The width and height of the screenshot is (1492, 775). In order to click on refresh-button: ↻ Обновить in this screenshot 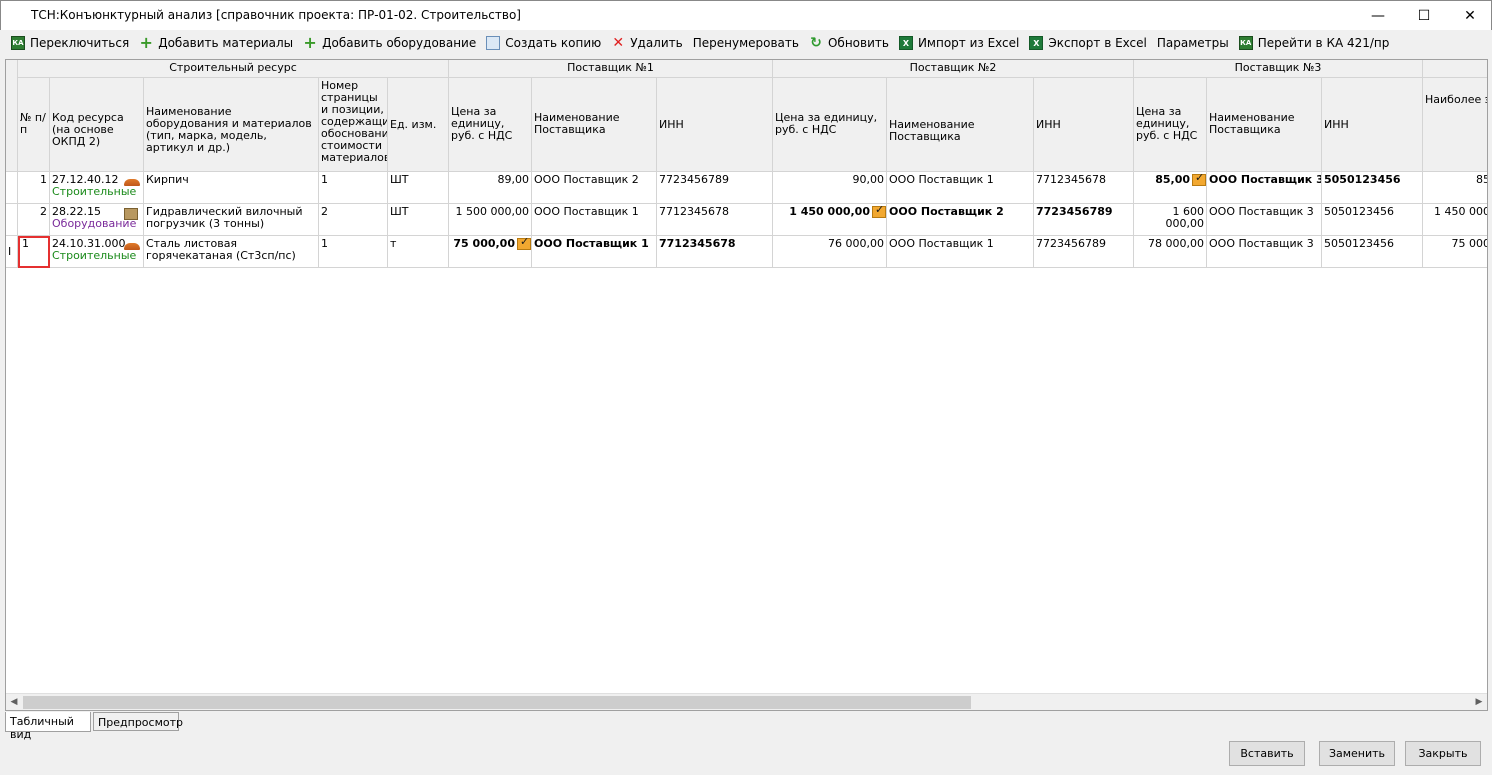, I will do `click(849, 43)`.